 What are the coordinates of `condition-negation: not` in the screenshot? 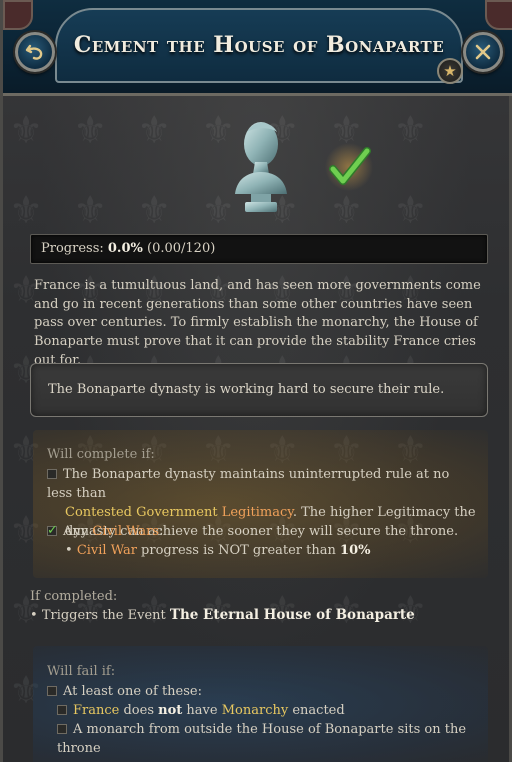 It's located at (170, 710).